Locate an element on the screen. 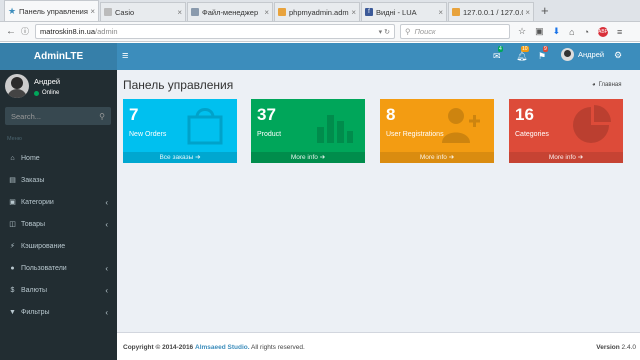 This screenshot has width=640, height=360. adblock-icon: ABP is located at coordinates (603, 31).